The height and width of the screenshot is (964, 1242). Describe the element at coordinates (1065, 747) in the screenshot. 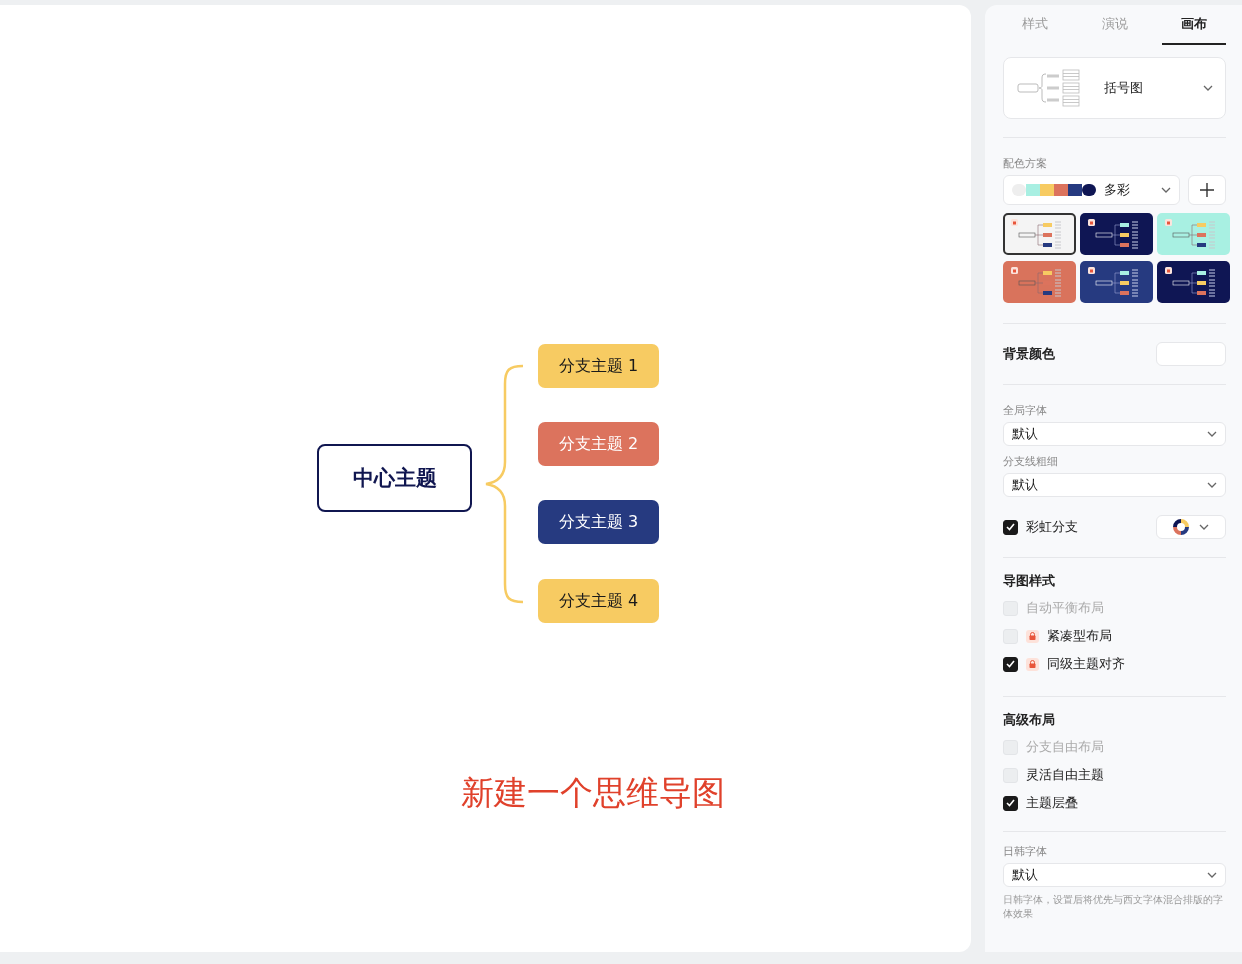

I see `option-label: 分支自由布局` at that location.